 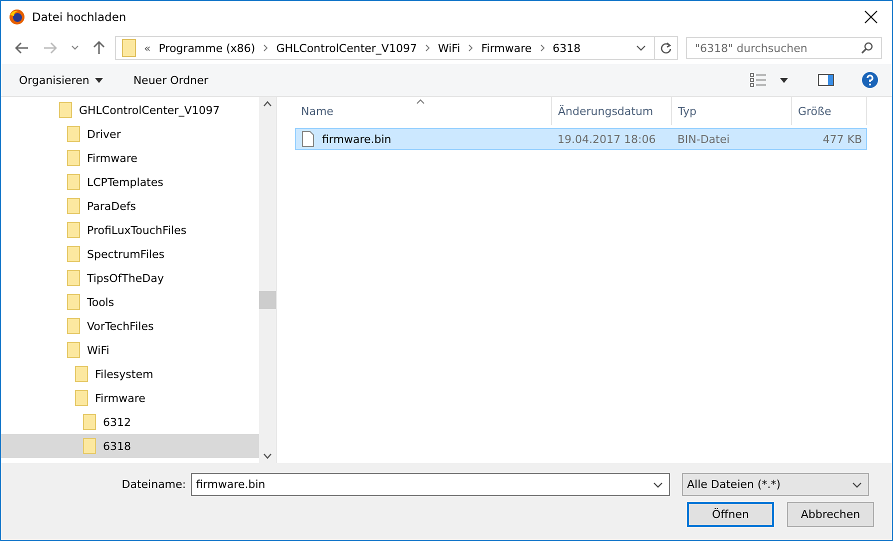 What do you see at coordinates (703, 140) in the screenshot?
I see `table-cell-text: BIN-Datei` at bounding box center [703, 140].